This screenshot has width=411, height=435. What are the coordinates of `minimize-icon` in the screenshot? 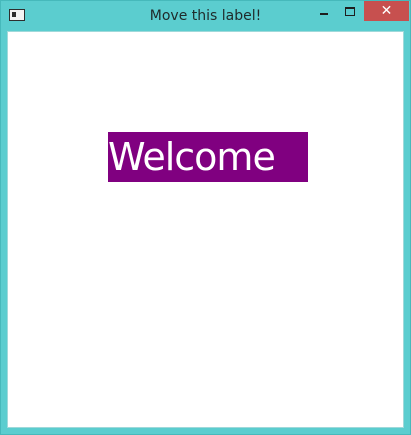 It's located at (324, 14).